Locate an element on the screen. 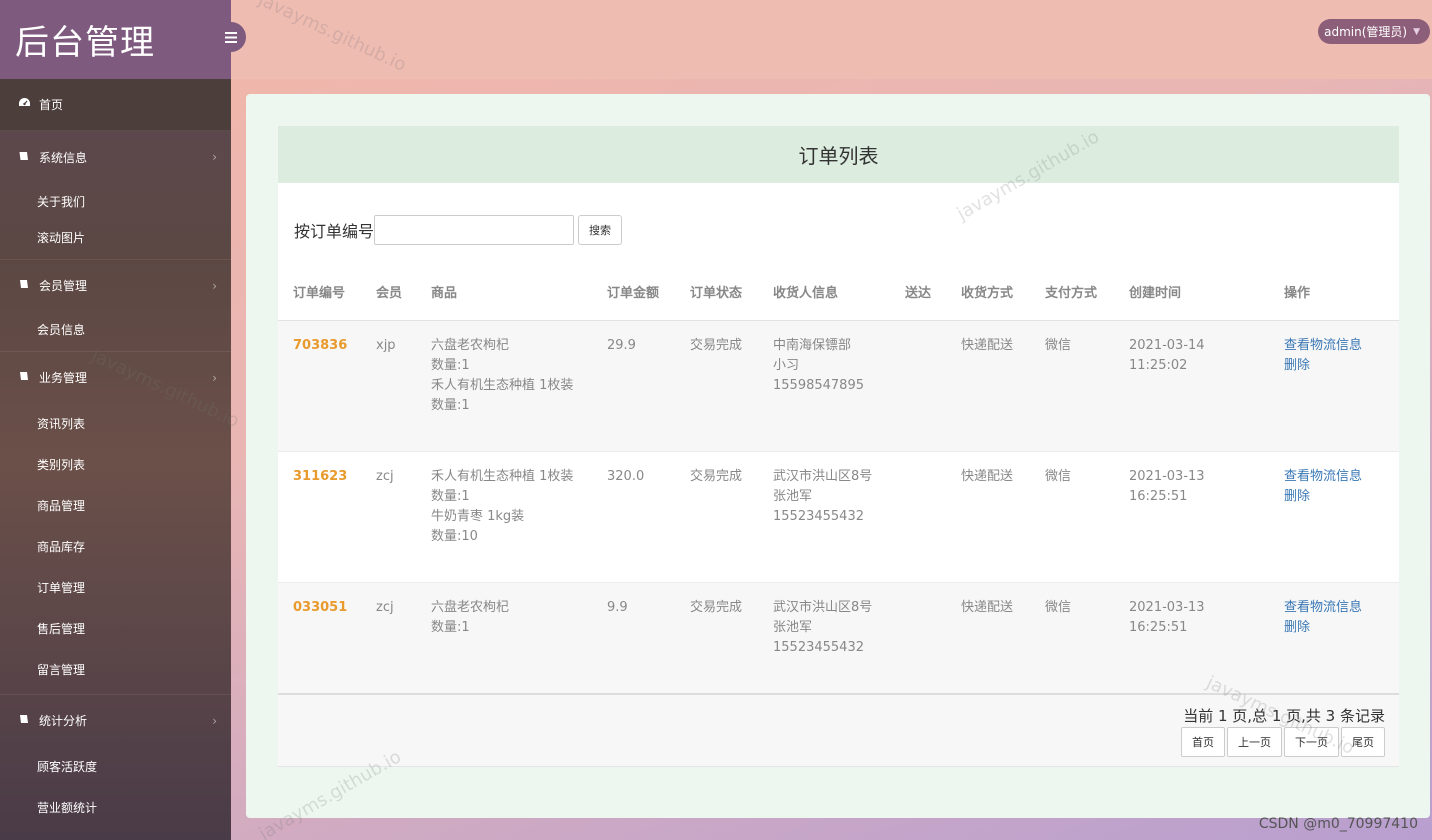 The image size is (1432, 840). receiver-cell: 中南海保镖部 小习 15598547895 is located at coordinates (824, 386).